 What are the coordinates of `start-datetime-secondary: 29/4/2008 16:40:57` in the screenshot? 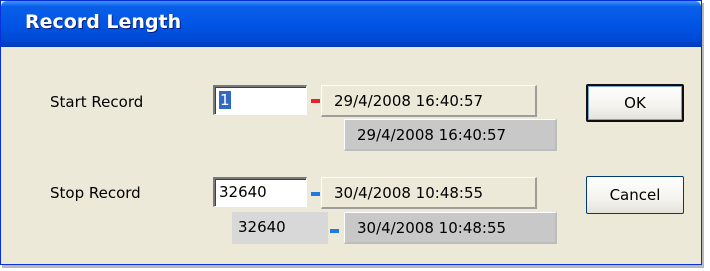 It's located at (450, 135).